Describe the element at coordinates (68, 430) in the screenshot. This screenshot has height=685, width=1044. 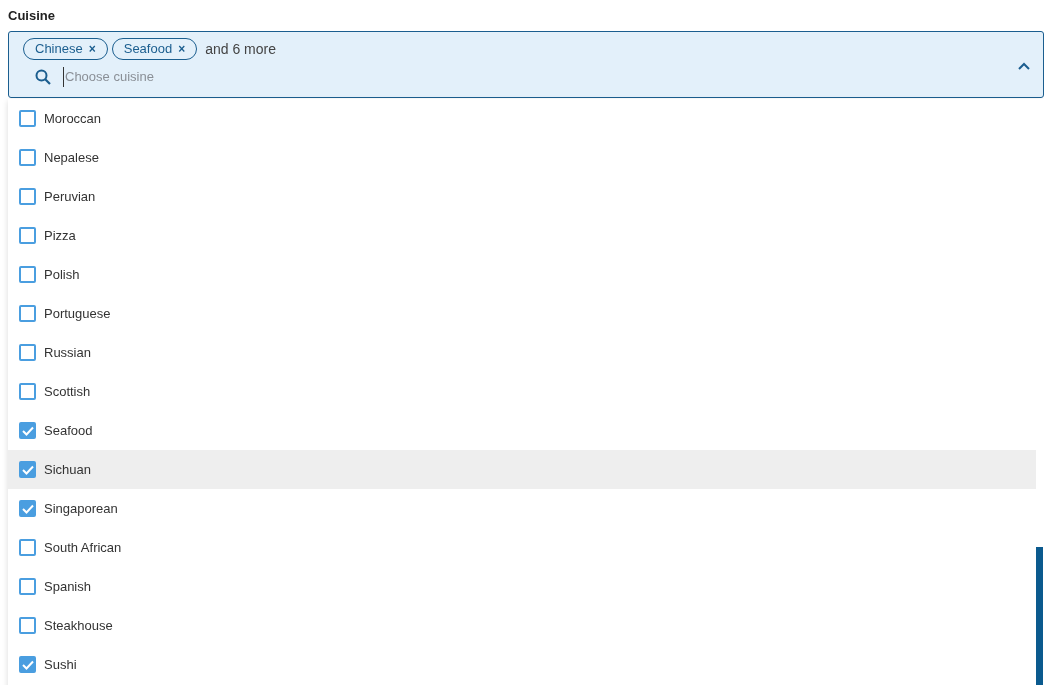
I see `option-label: Seafood` at that location.